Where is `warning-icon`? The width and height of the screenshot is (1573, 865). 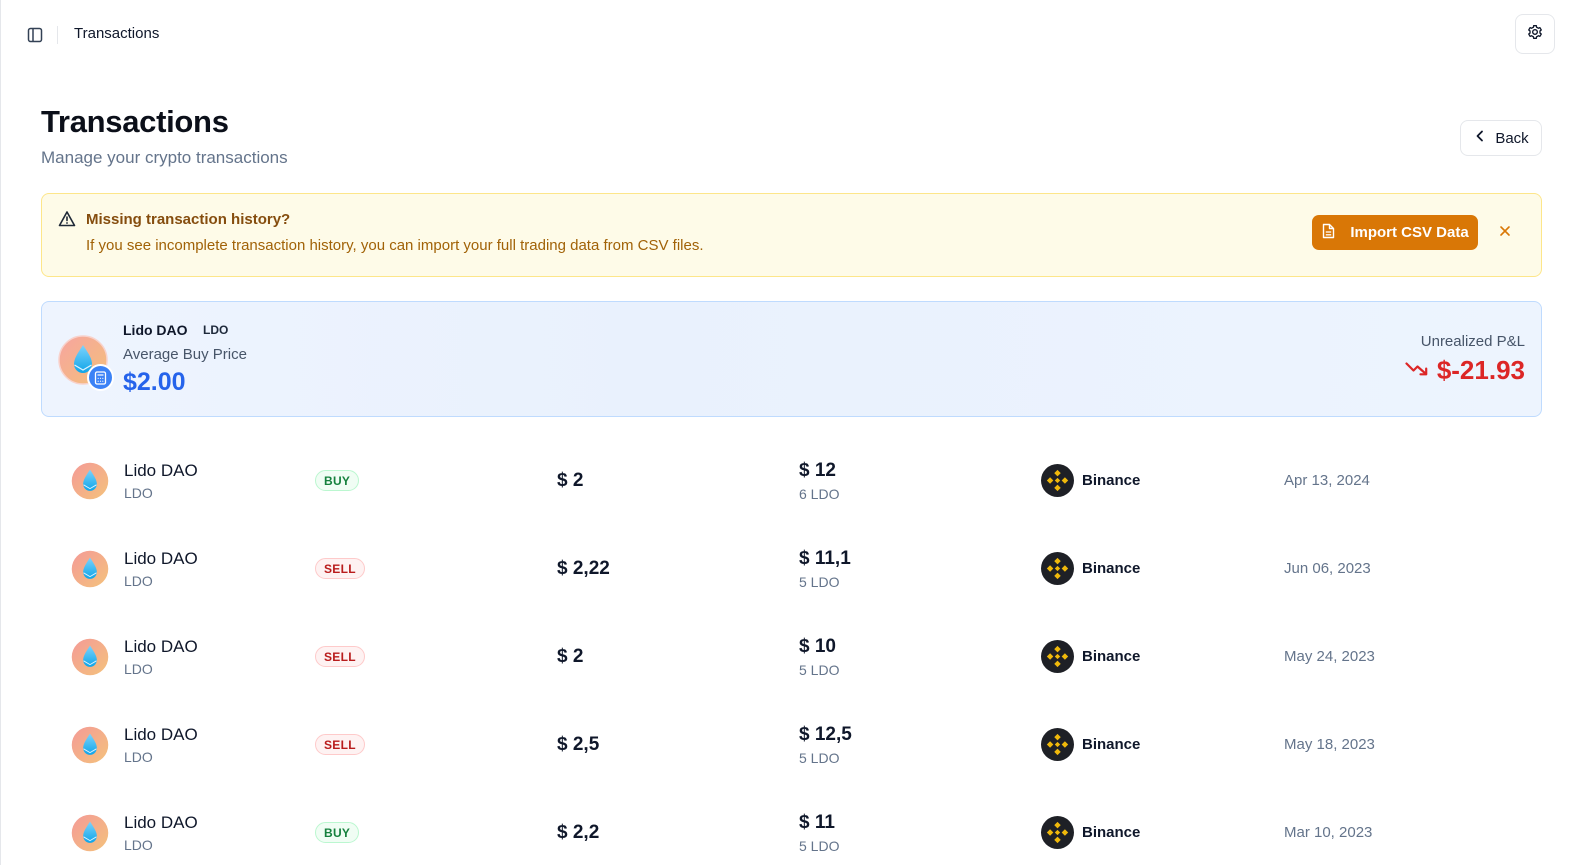 warning-icon is located at coordinates (67, 219).